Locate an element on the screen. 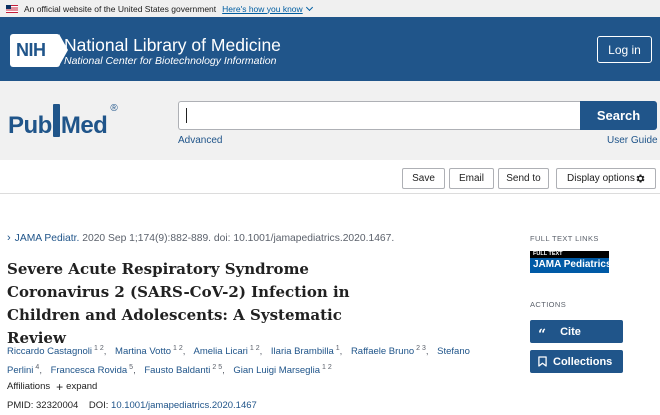 The height and width of the screenshot is (415, 660). affiliations-row: Affiliations + expand is located at coordinates (52, 387).